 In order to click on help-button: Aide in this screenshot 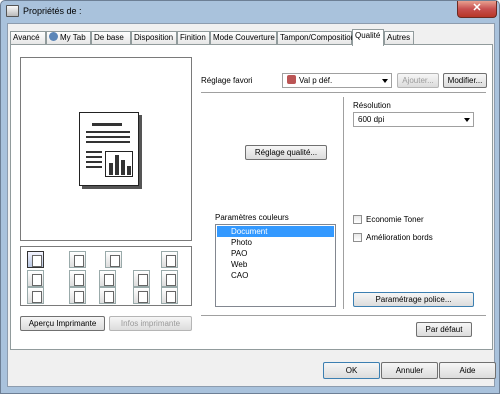, I will do `click(467, 370)`.